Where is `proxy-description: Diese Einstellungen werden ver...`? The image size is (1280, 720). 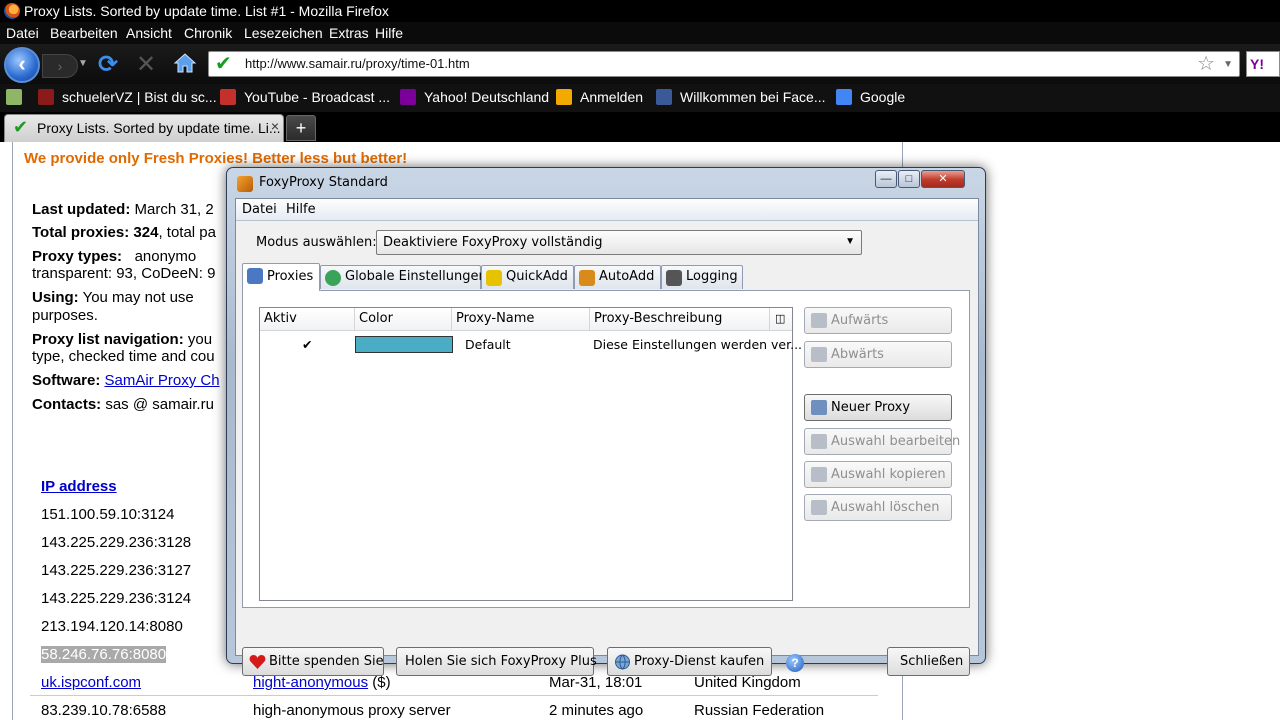 proxy-description: Diese Einstellungen werden ver... is located at coordinates (698, 344).